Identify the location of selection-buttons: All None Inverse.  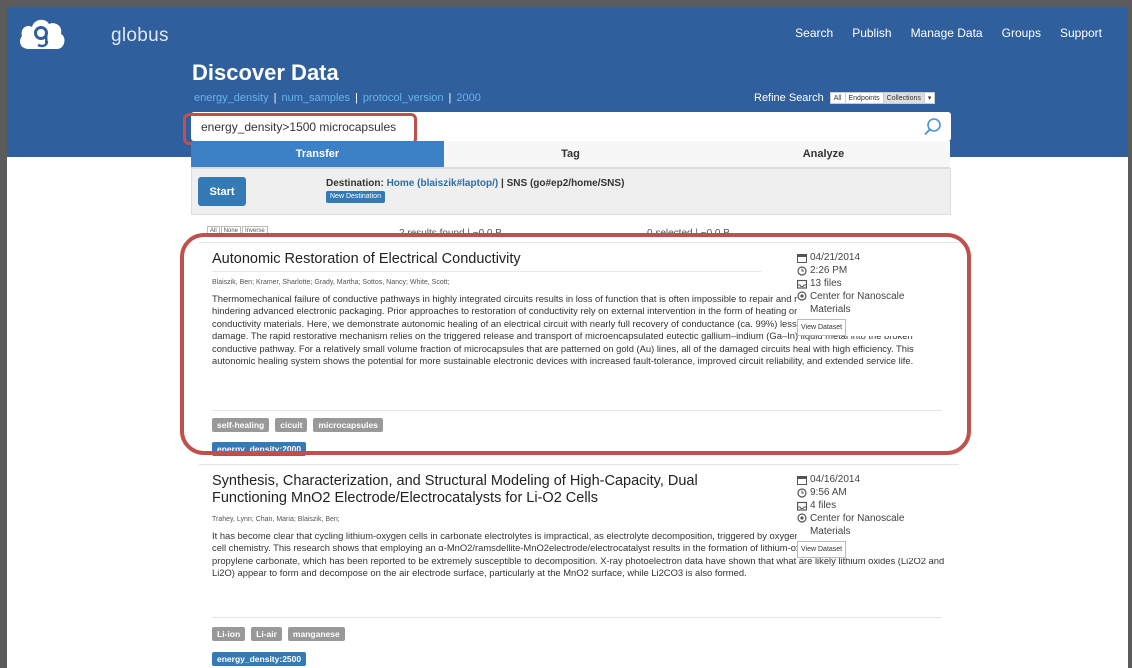
(237, 231).